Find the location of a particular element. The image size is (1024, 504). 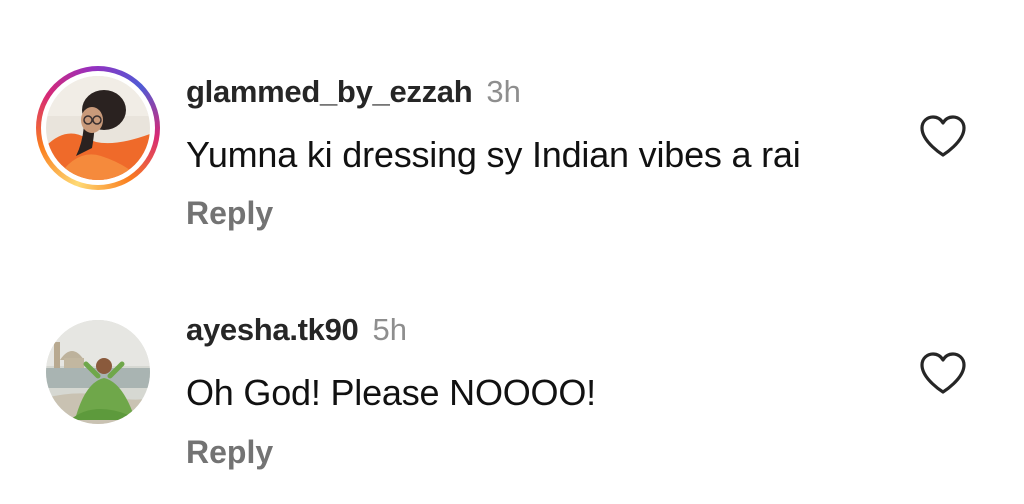

comment-header: ayesha.tk90 5h is located at coordinates (296, 330).